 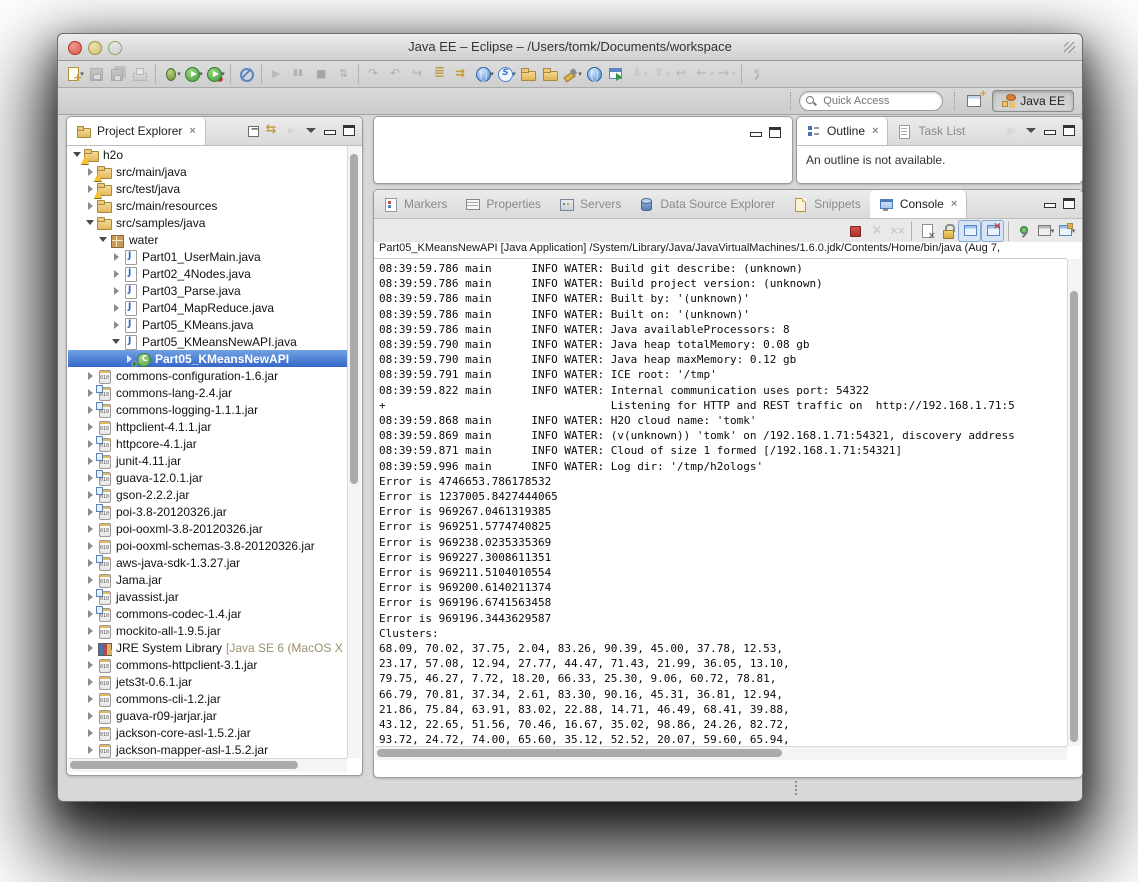 What do you see at coordinates (207, 307) in the screenshot?
I see `tree-item-part04-mapreduce-java: Part04_MapReduce.java` at bounding box center [207, 307].